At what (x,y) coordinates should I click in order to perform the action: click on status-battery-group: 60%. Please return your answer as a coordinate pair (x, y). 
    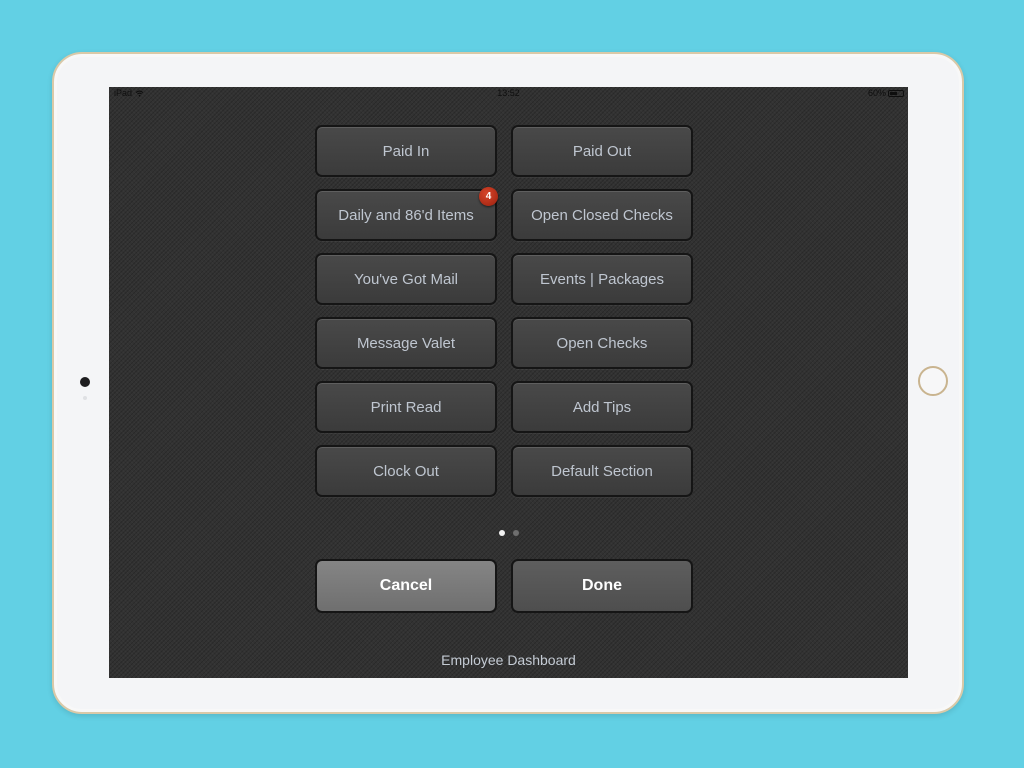
    Looking at the image, I should click on (886, 93).